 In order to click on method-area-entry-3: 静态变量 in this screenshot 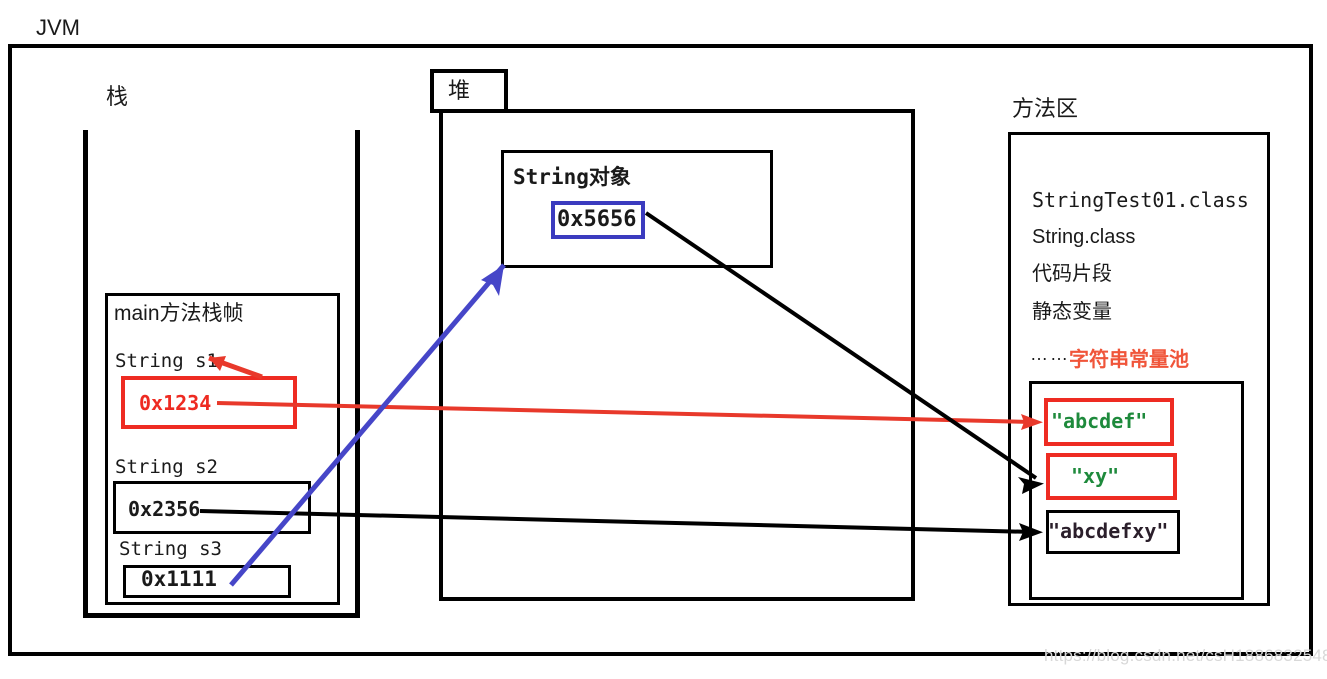, I will do `click(1072, 312)`.